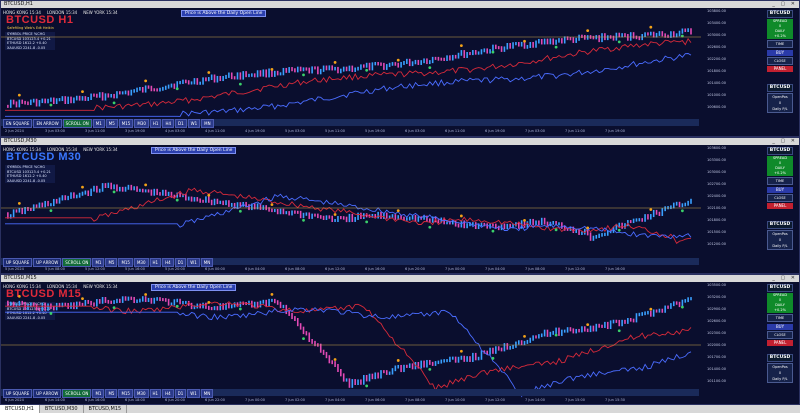  What do you see at coordinates (716, 244) in the screenshot?
I see `price-tick: 101200.00` at bounding box center [716, 244].